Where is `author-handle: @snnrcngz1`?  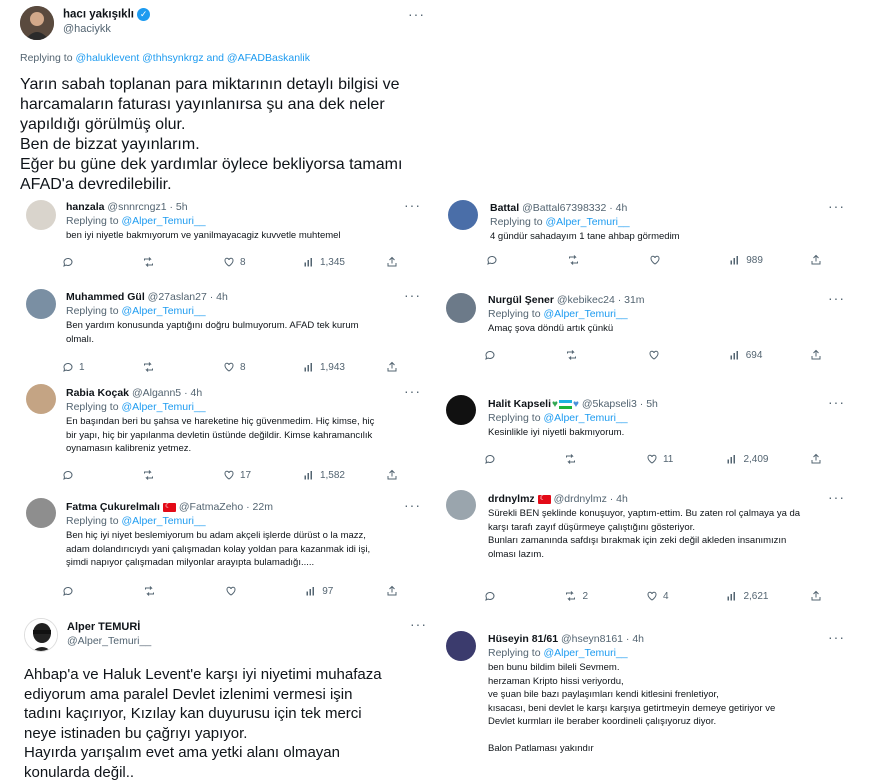
author-handle: @snnrcngz1 is located at coordinates (135, 207).